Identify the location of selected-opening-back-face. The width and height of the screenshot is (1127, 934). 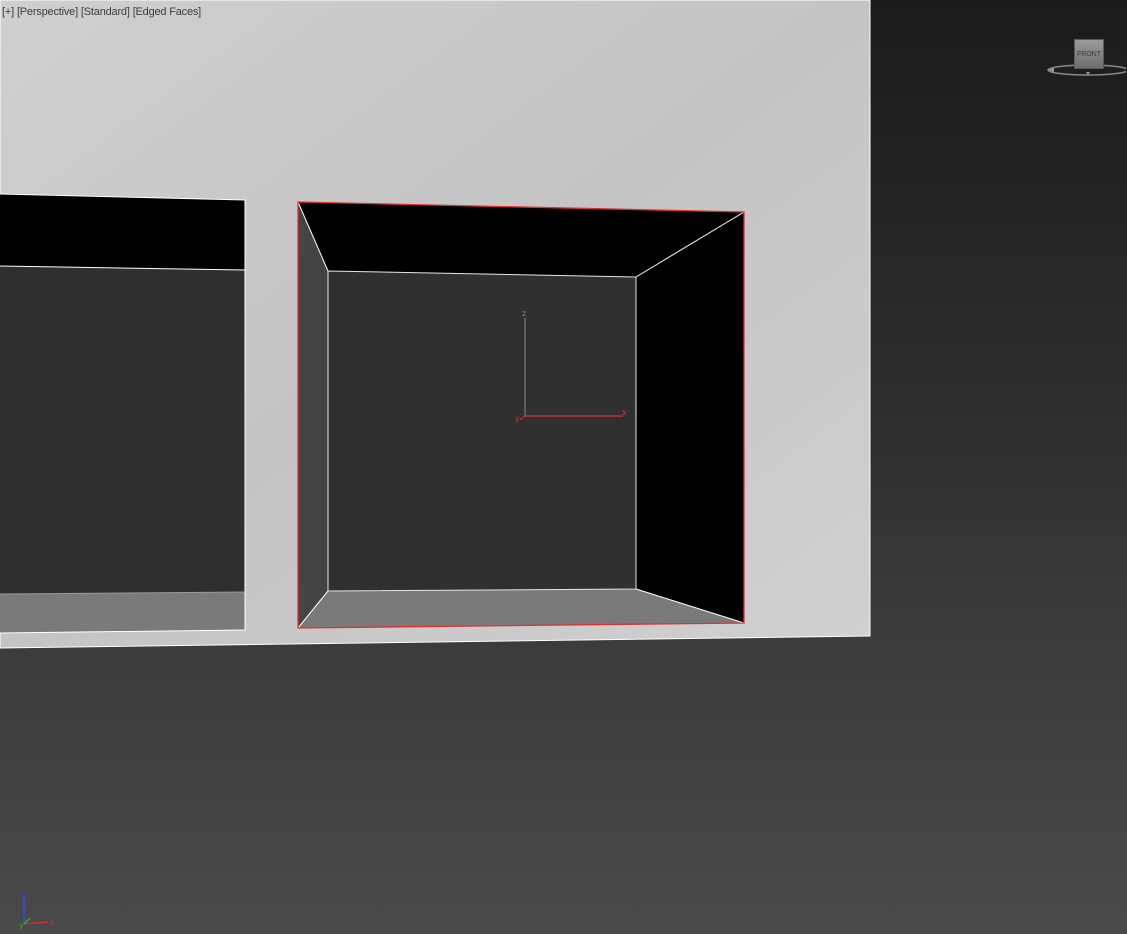
(482, 431).